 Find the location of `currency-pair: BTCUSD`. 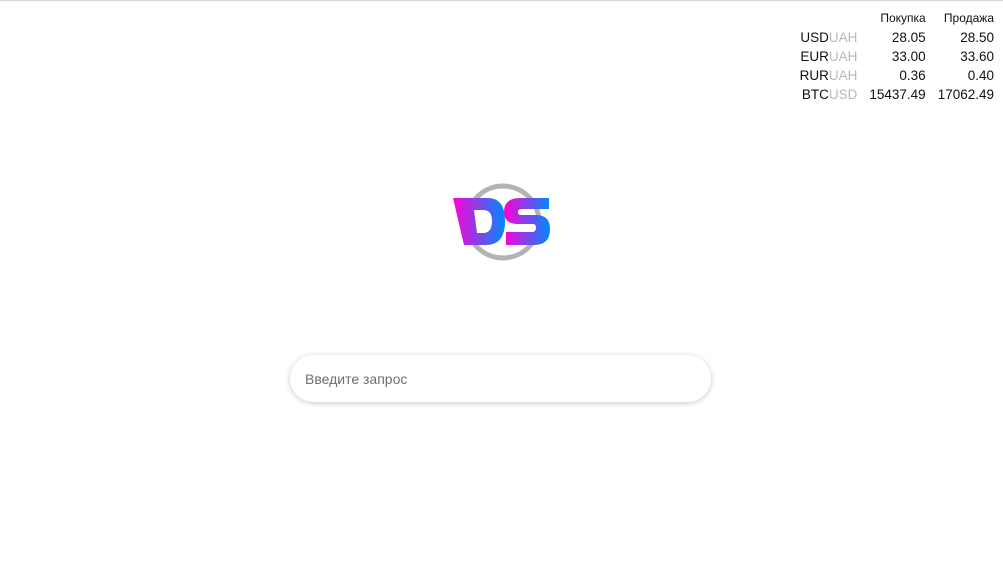

currency-pair: BTCUSD is located at coordinates (829, 94).